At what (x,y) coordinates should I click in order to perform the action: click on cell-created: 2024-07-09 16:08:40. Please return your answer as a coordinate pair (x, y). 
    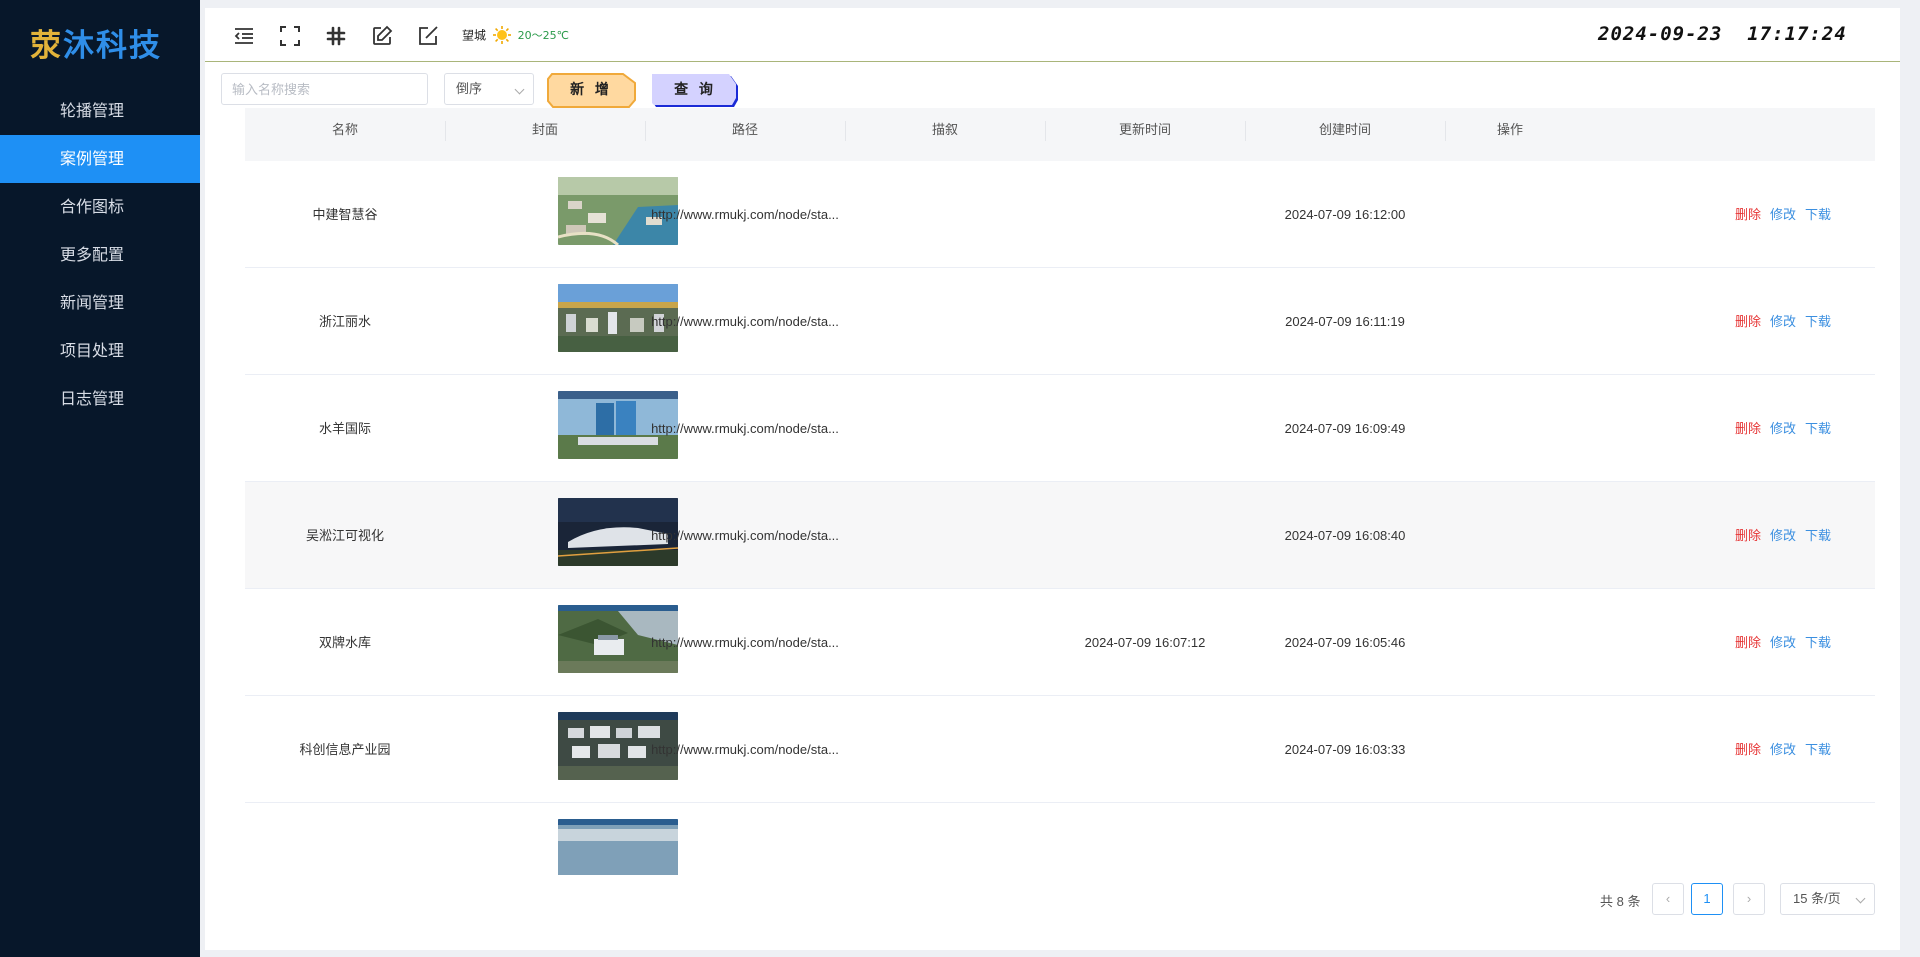
    Looking at the image, I should click on (1345, 535).